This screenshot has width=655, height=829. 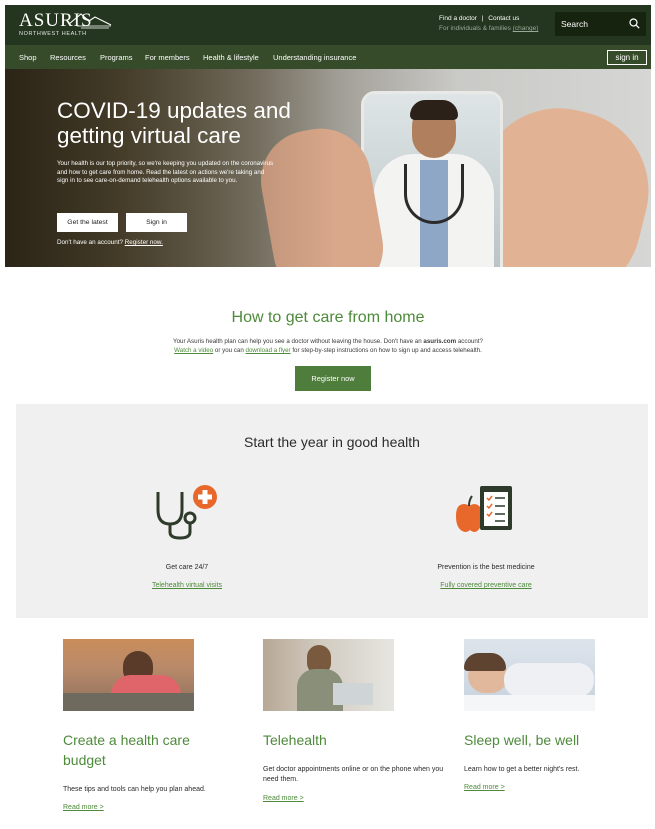 What do you see at coordinates (128, 675) in the screenshot?
I see `budget-photo` at bounding box center [128, 675].